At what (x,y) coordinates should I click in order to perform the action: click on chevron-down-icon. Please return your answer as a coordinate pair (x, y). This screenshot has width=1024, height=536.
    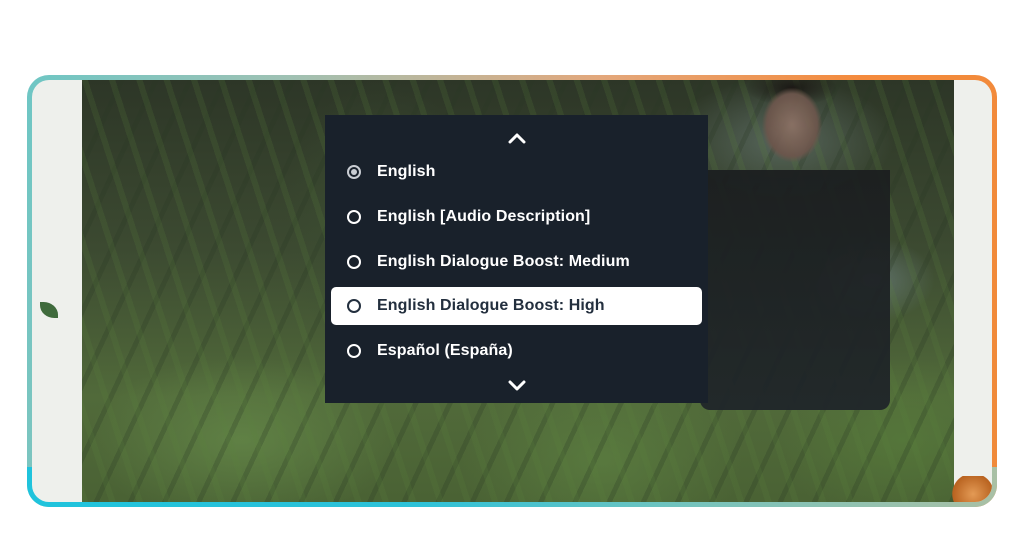
    Looking at the image, I should click on (517, 386).